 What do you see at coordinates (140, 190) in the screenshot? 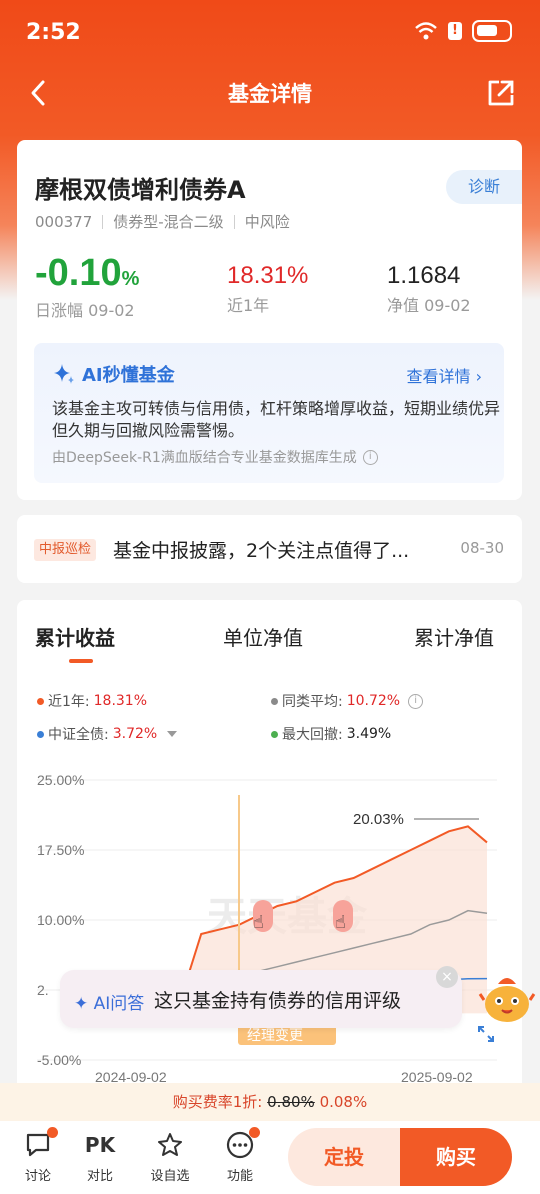
I see `fund-name: 摩根双债增利债券A` at bounding box center [140, 190].